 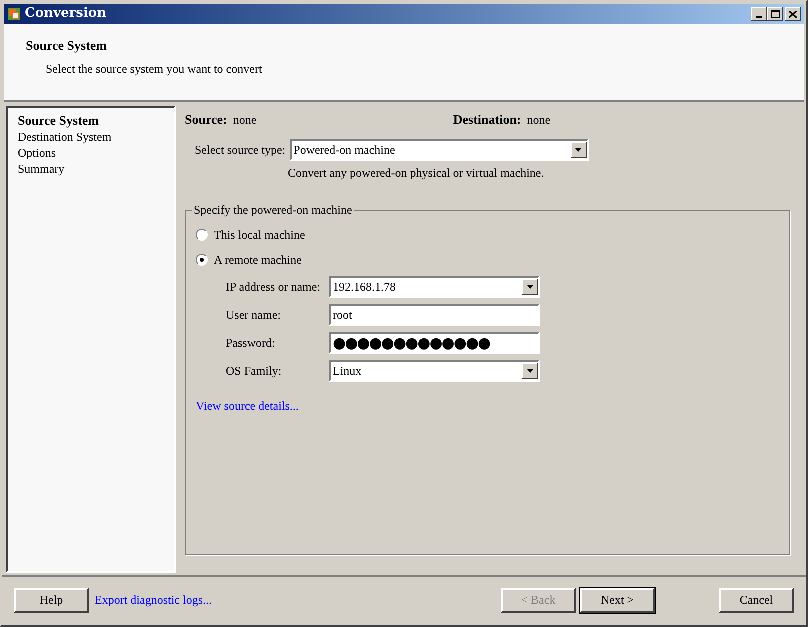 What do you see at coordinates (274, 287) in the screenshot?
I see `field-label: IP address or name:` at bounding box center [274, 287].